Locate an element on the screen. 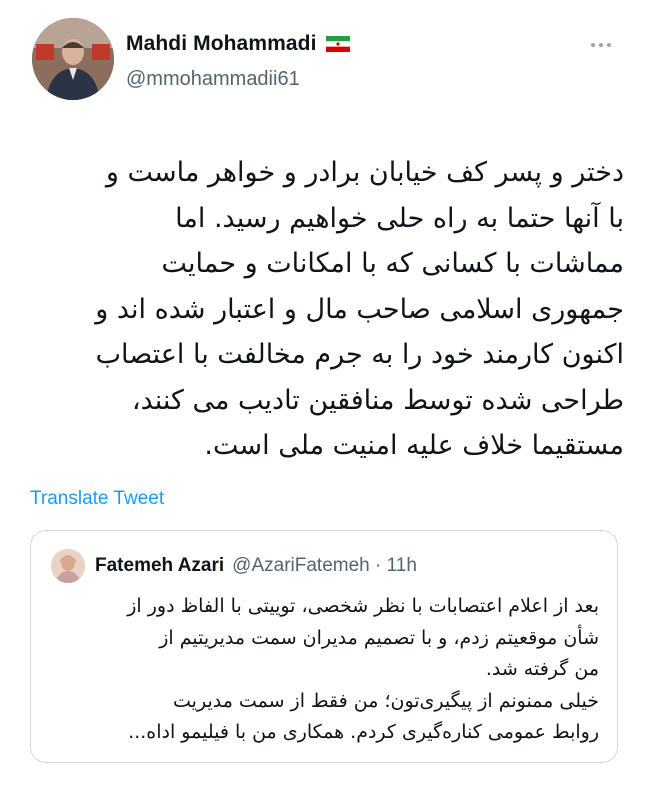 The height and width of the screenshot is (800, 647). translate-tweet-link: Translate Tweet is located at coordinates (97, 499).